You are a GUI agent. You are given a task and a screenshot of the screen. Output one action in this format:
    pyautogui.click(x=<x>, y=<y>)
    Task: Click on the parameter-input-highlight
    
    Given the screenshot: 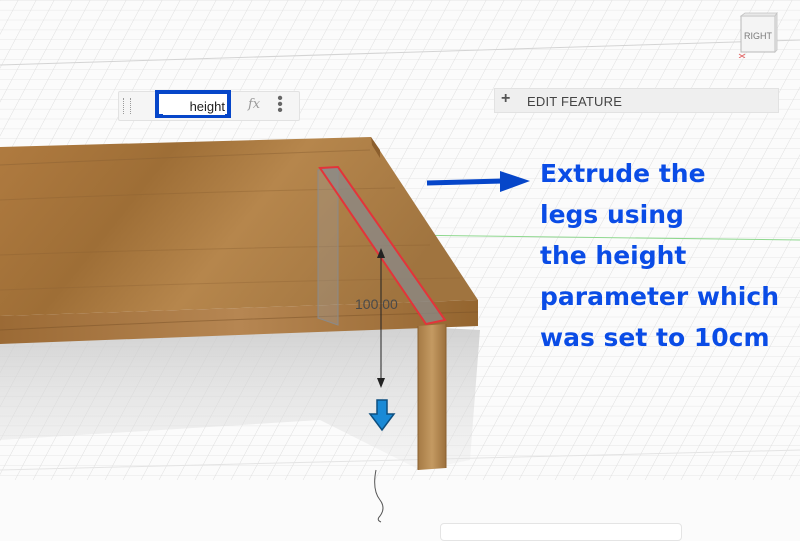 What is the action you would take?
    pyautogui.click(x=193, y=104)
    